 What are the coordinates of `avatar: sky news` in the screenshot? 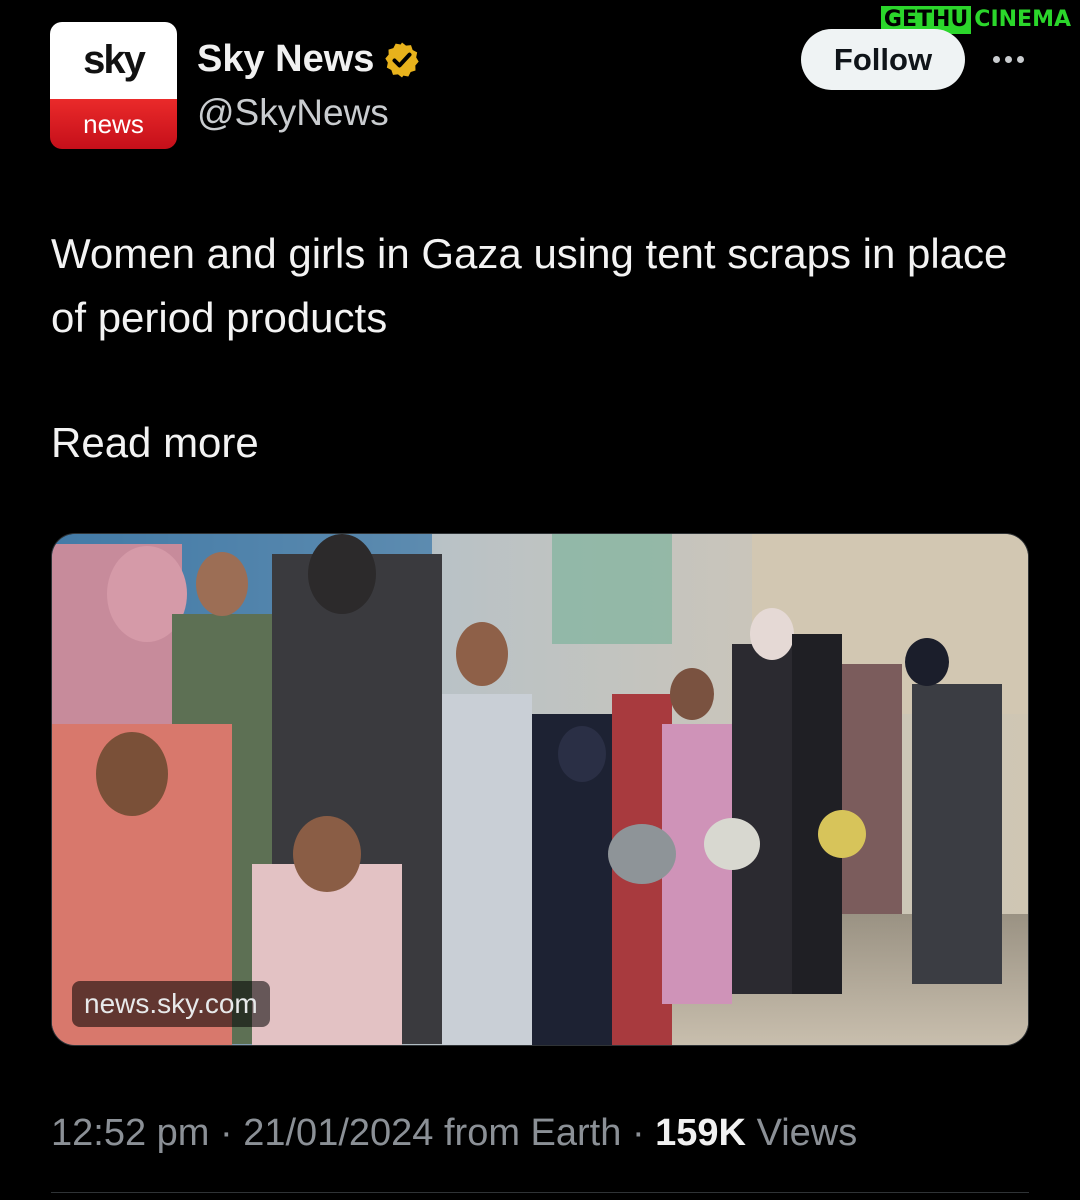 It's located at (113, 85).